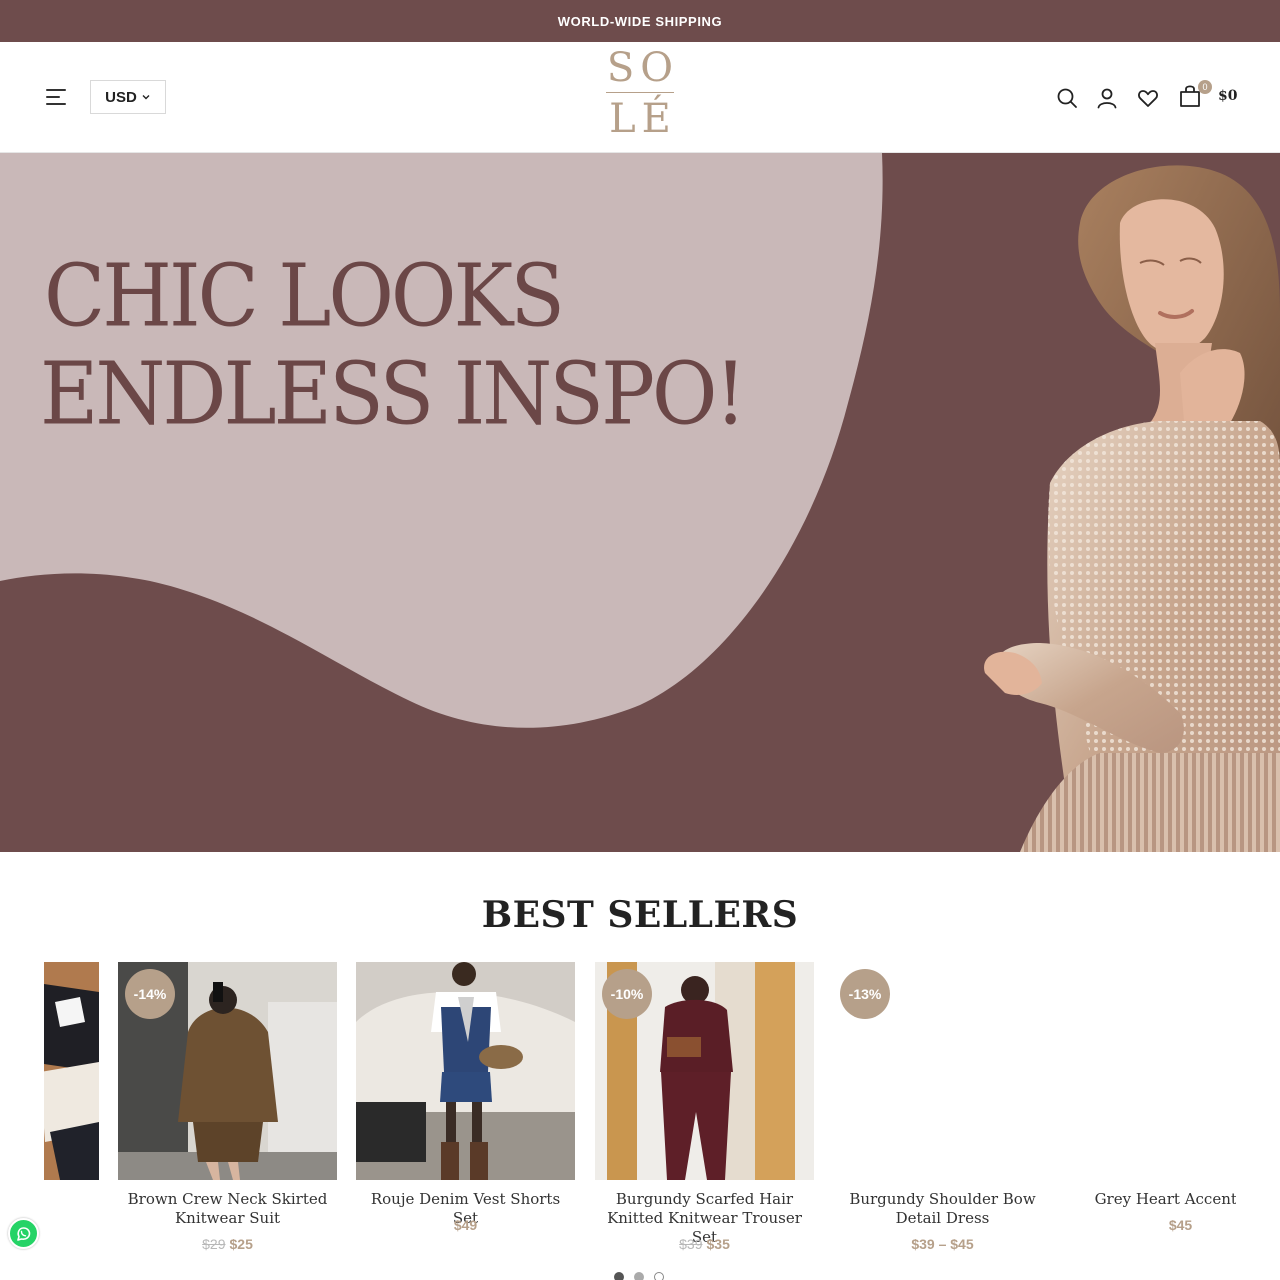 The width and height of the screenshot is (1280, 1280). I want to click on site-header: USD SO LÉ, so click(640, 97).